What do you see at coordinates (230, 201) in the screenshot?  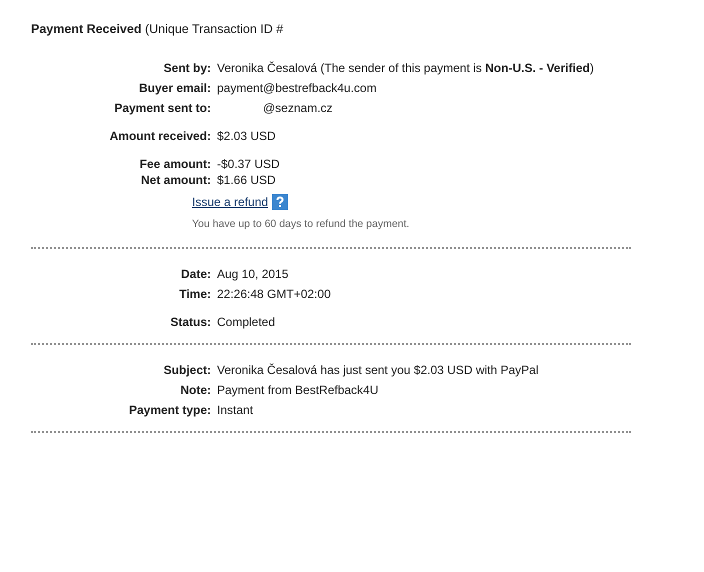 I see `refund-link: Issue a refund` at bounding box center [230, 201].